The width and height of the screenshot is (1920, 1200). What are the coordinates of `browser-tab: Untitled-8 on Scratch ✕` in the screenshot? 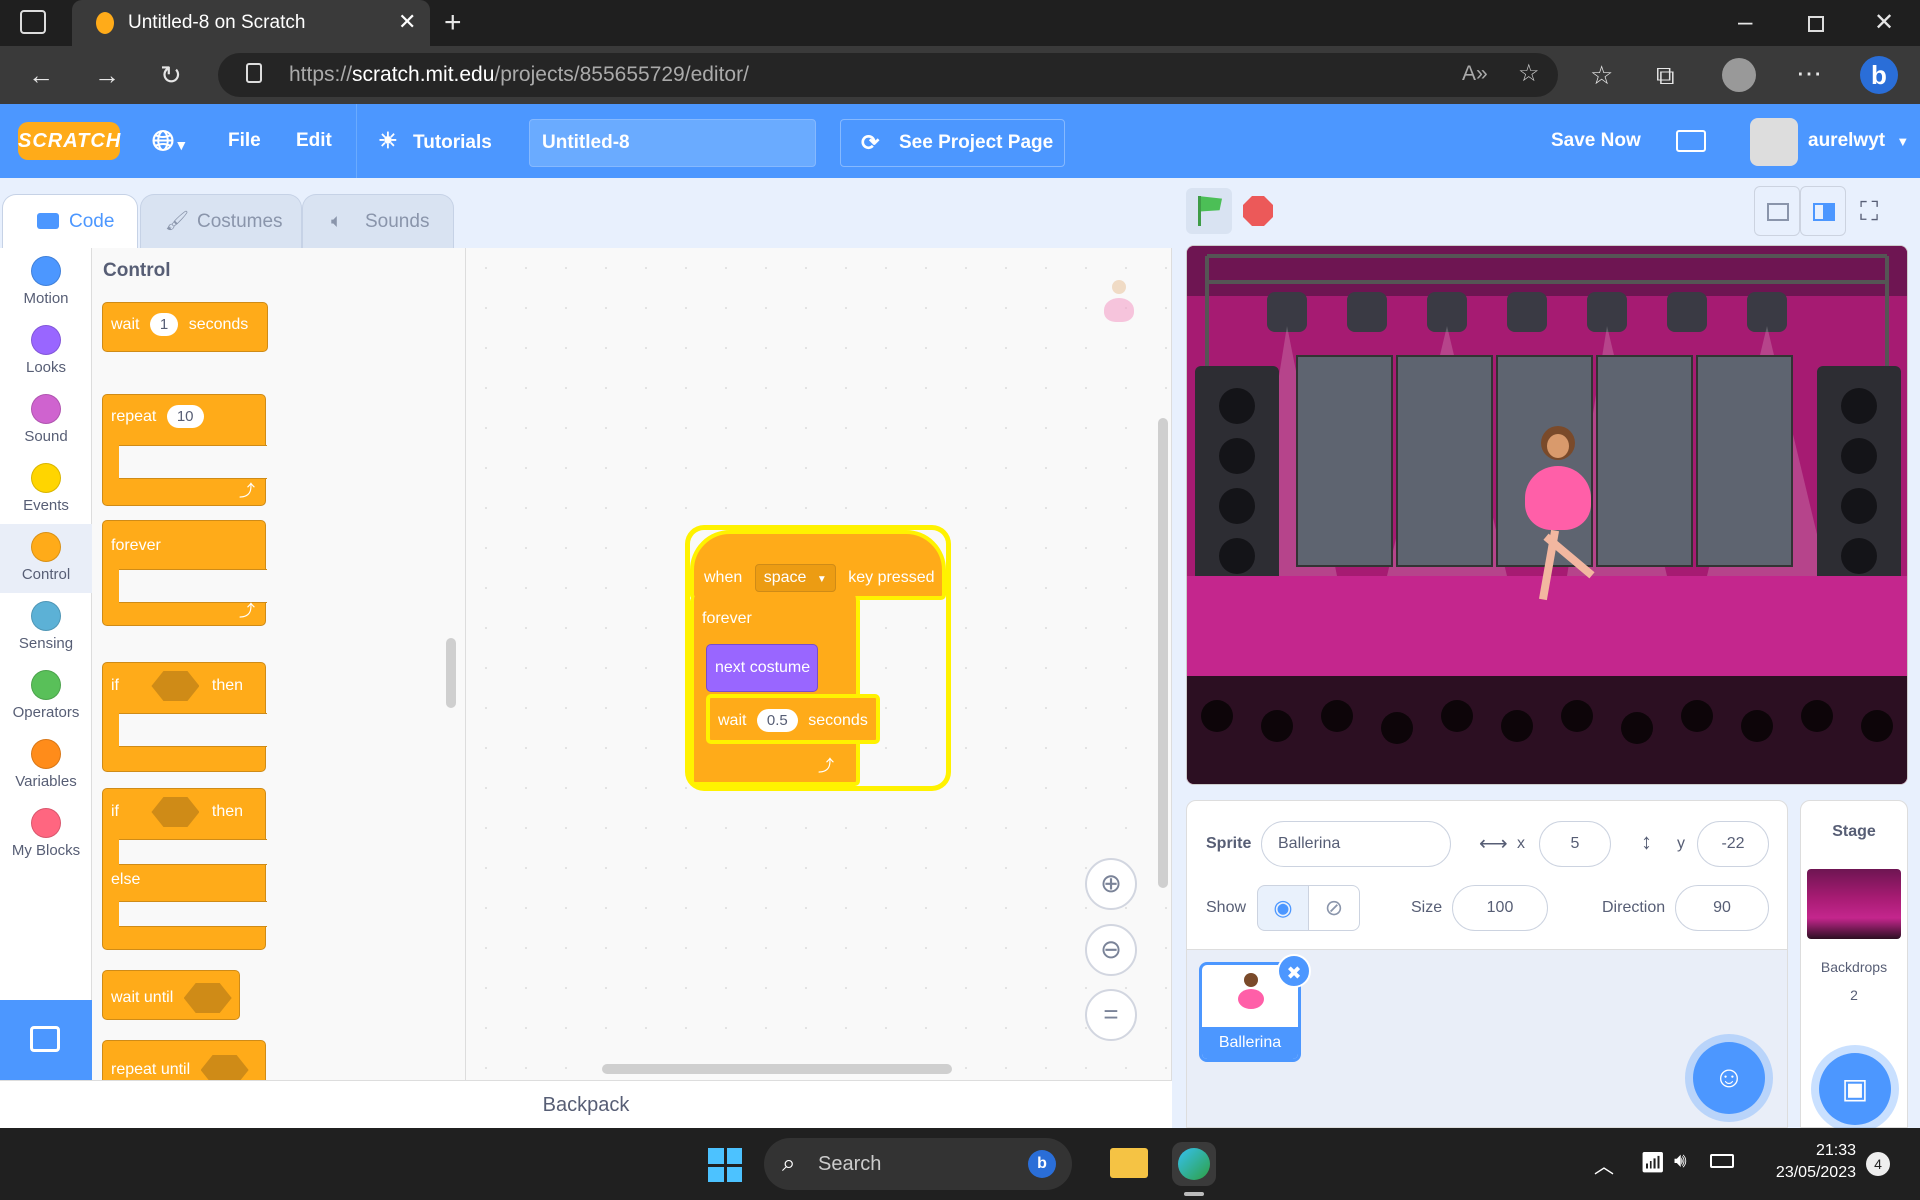 It's located at (251, 23).